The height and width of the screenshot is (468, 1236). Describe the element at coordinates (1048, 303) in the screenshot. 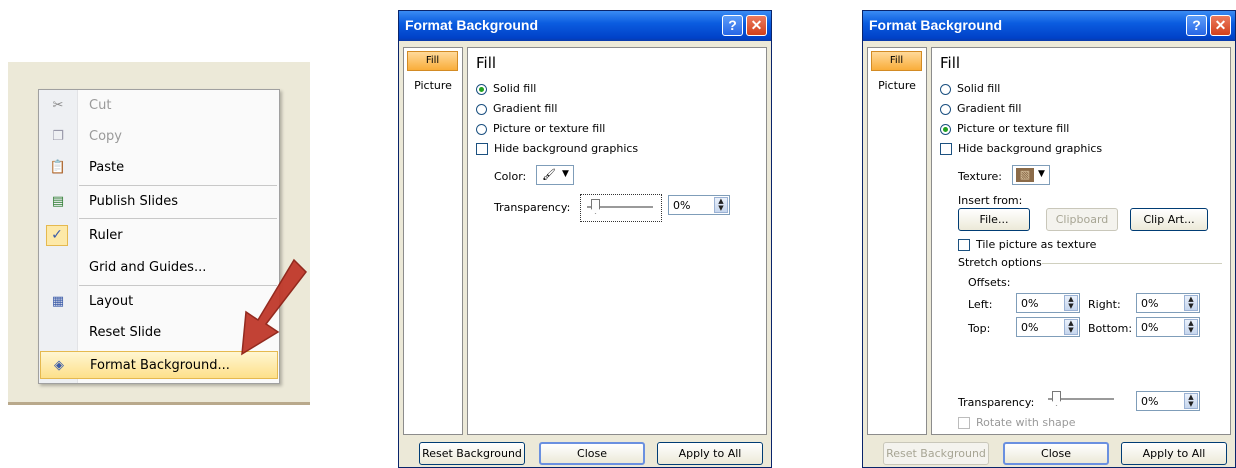

I see `left-offset-spinner: 0% ▲ ▼` at that location.